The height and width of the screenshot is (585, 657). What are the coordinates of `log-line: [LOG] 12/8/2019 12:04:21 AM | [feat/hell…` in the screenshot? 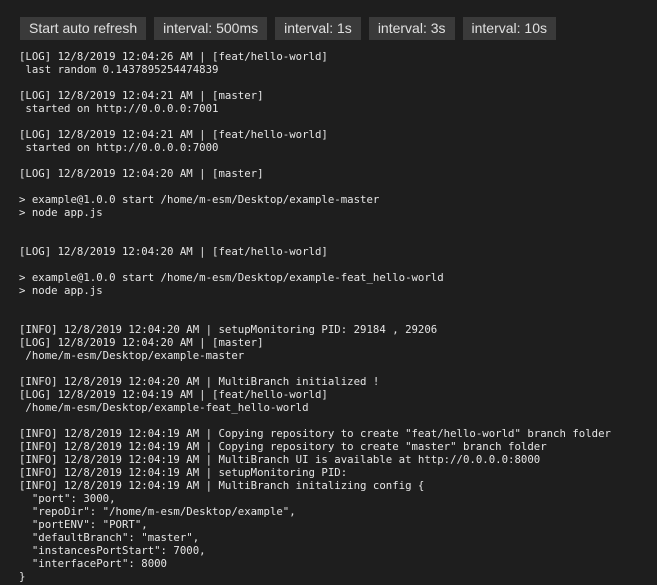 It's located at (173, 134).